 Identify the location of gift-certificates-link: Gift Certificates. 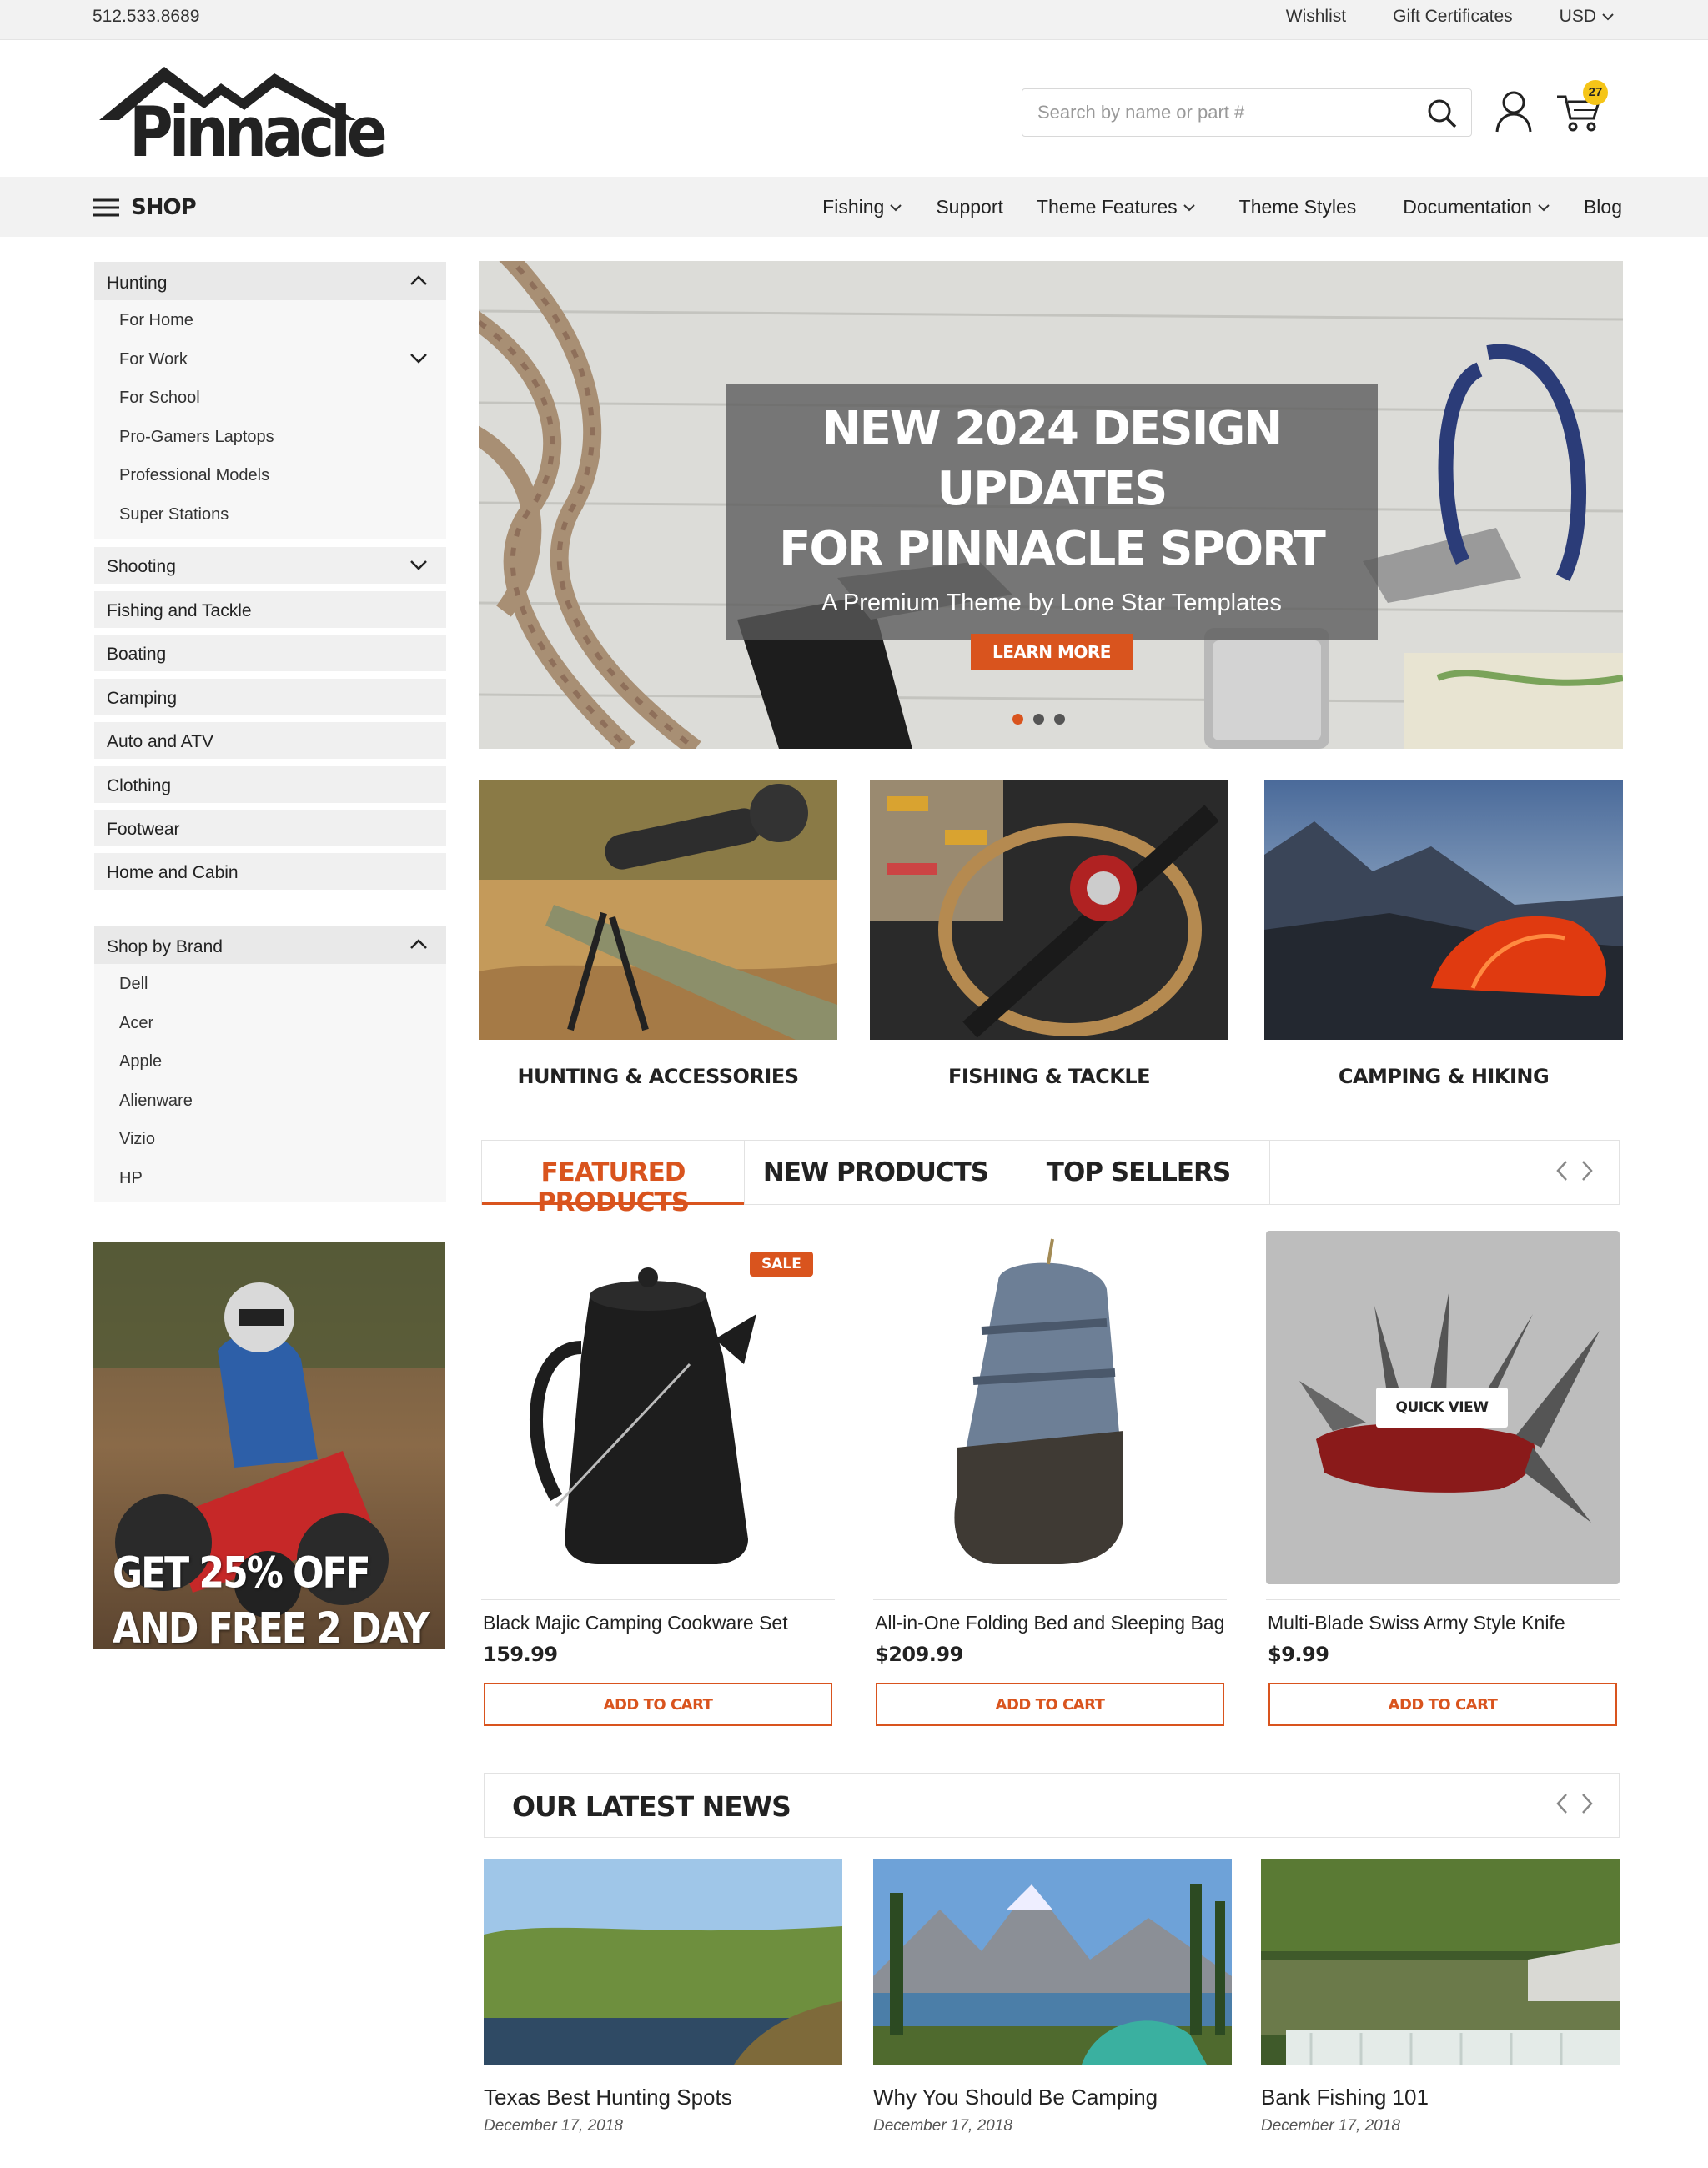
(1453, 17).